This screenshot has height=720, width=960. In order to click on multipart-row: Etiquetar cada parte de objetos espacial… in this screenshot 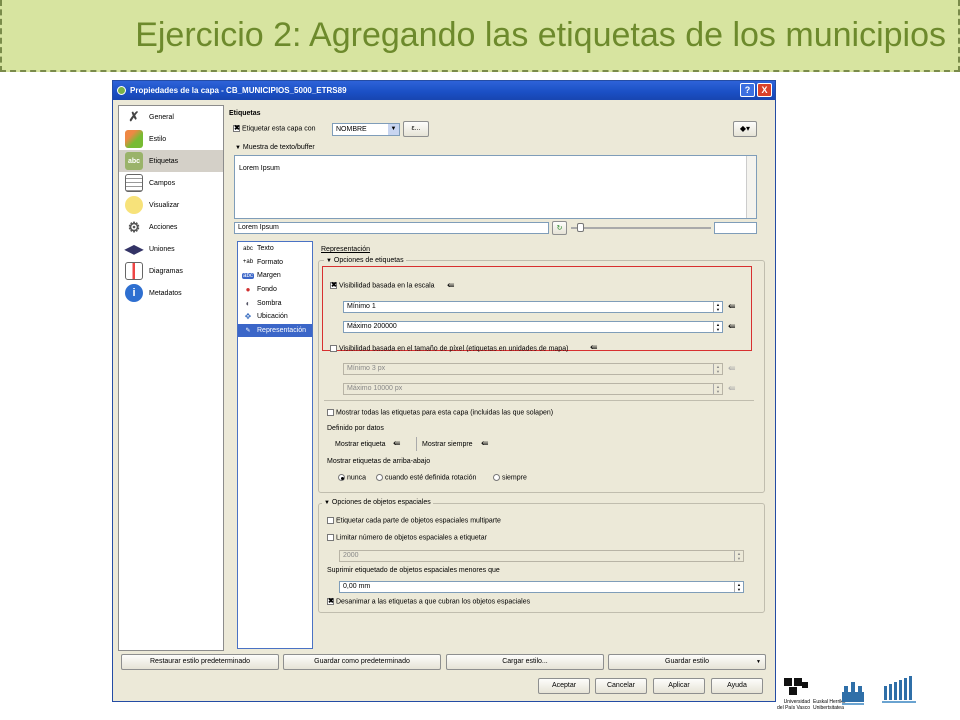, I will do `click(414, 520)`.